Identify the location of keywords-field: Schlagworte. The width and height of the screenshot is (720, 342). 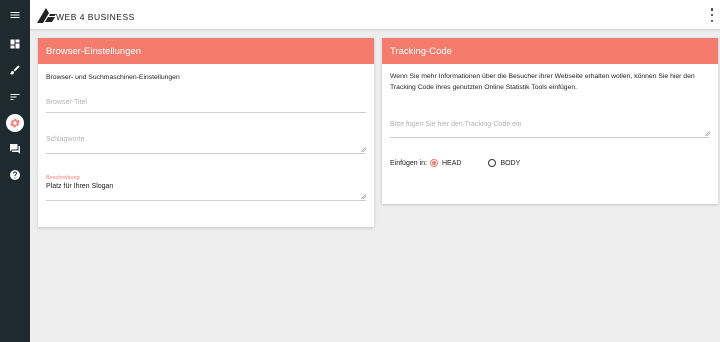
(206, 145).